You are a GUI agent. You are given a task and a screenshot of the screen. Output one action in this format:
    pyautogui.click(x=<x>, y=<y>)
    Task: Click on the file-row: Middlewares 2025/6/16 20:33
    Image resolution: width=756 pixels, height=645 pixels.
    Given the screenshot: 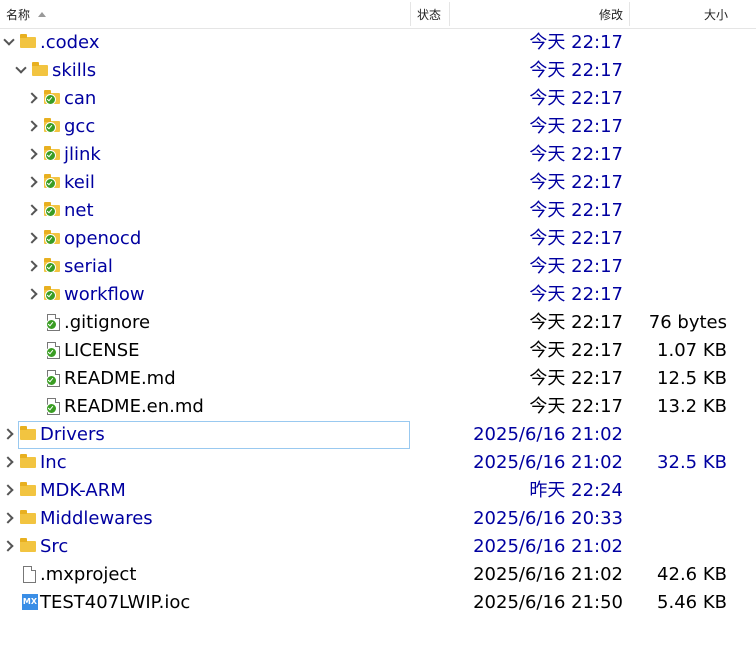 What is the action you would take?
    pyautogui.click(x=378, y=519)
    